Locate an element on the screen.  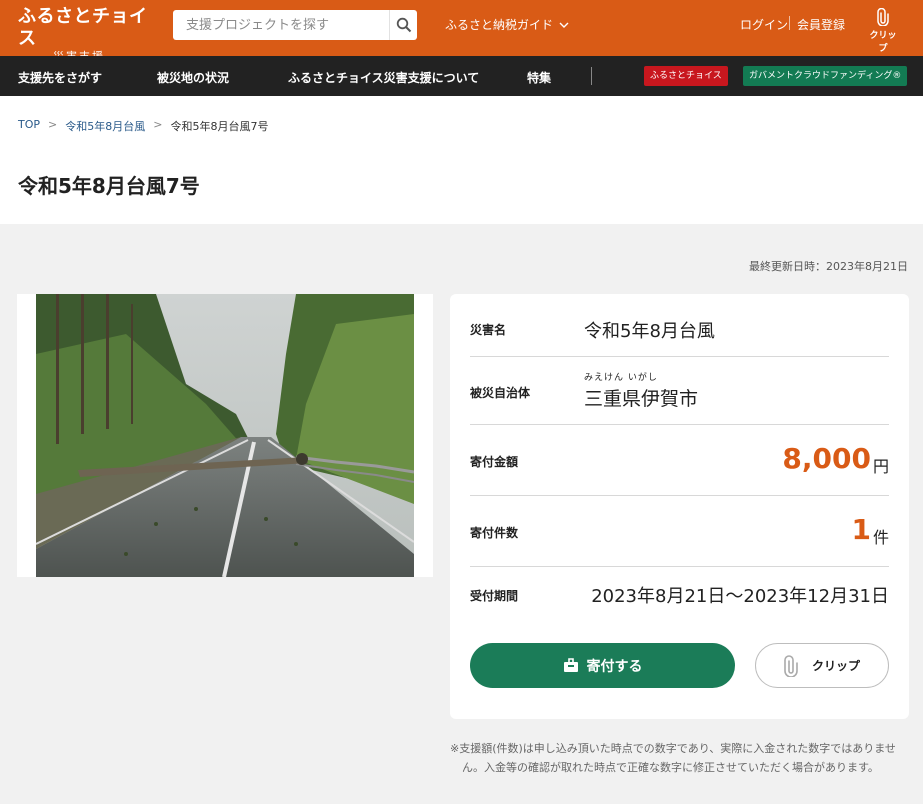
site-logo: ふるさとチョイス 災害支援 is located at coordinates (83, 34).